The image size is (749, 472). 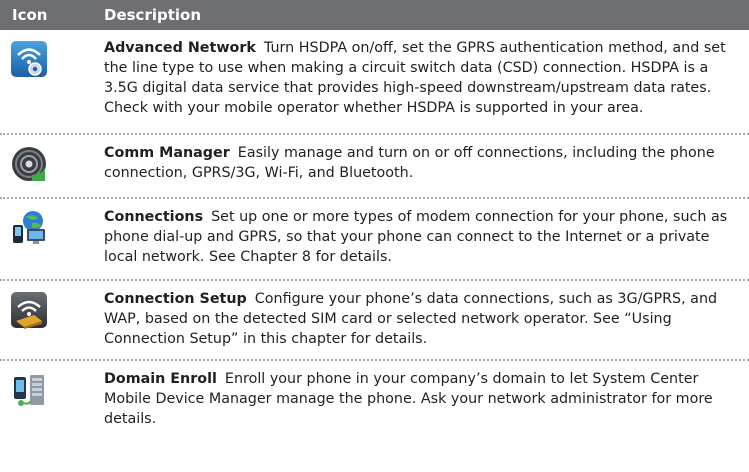 I want to click on row-title: Advanced Network, so click(x=180, y=48).